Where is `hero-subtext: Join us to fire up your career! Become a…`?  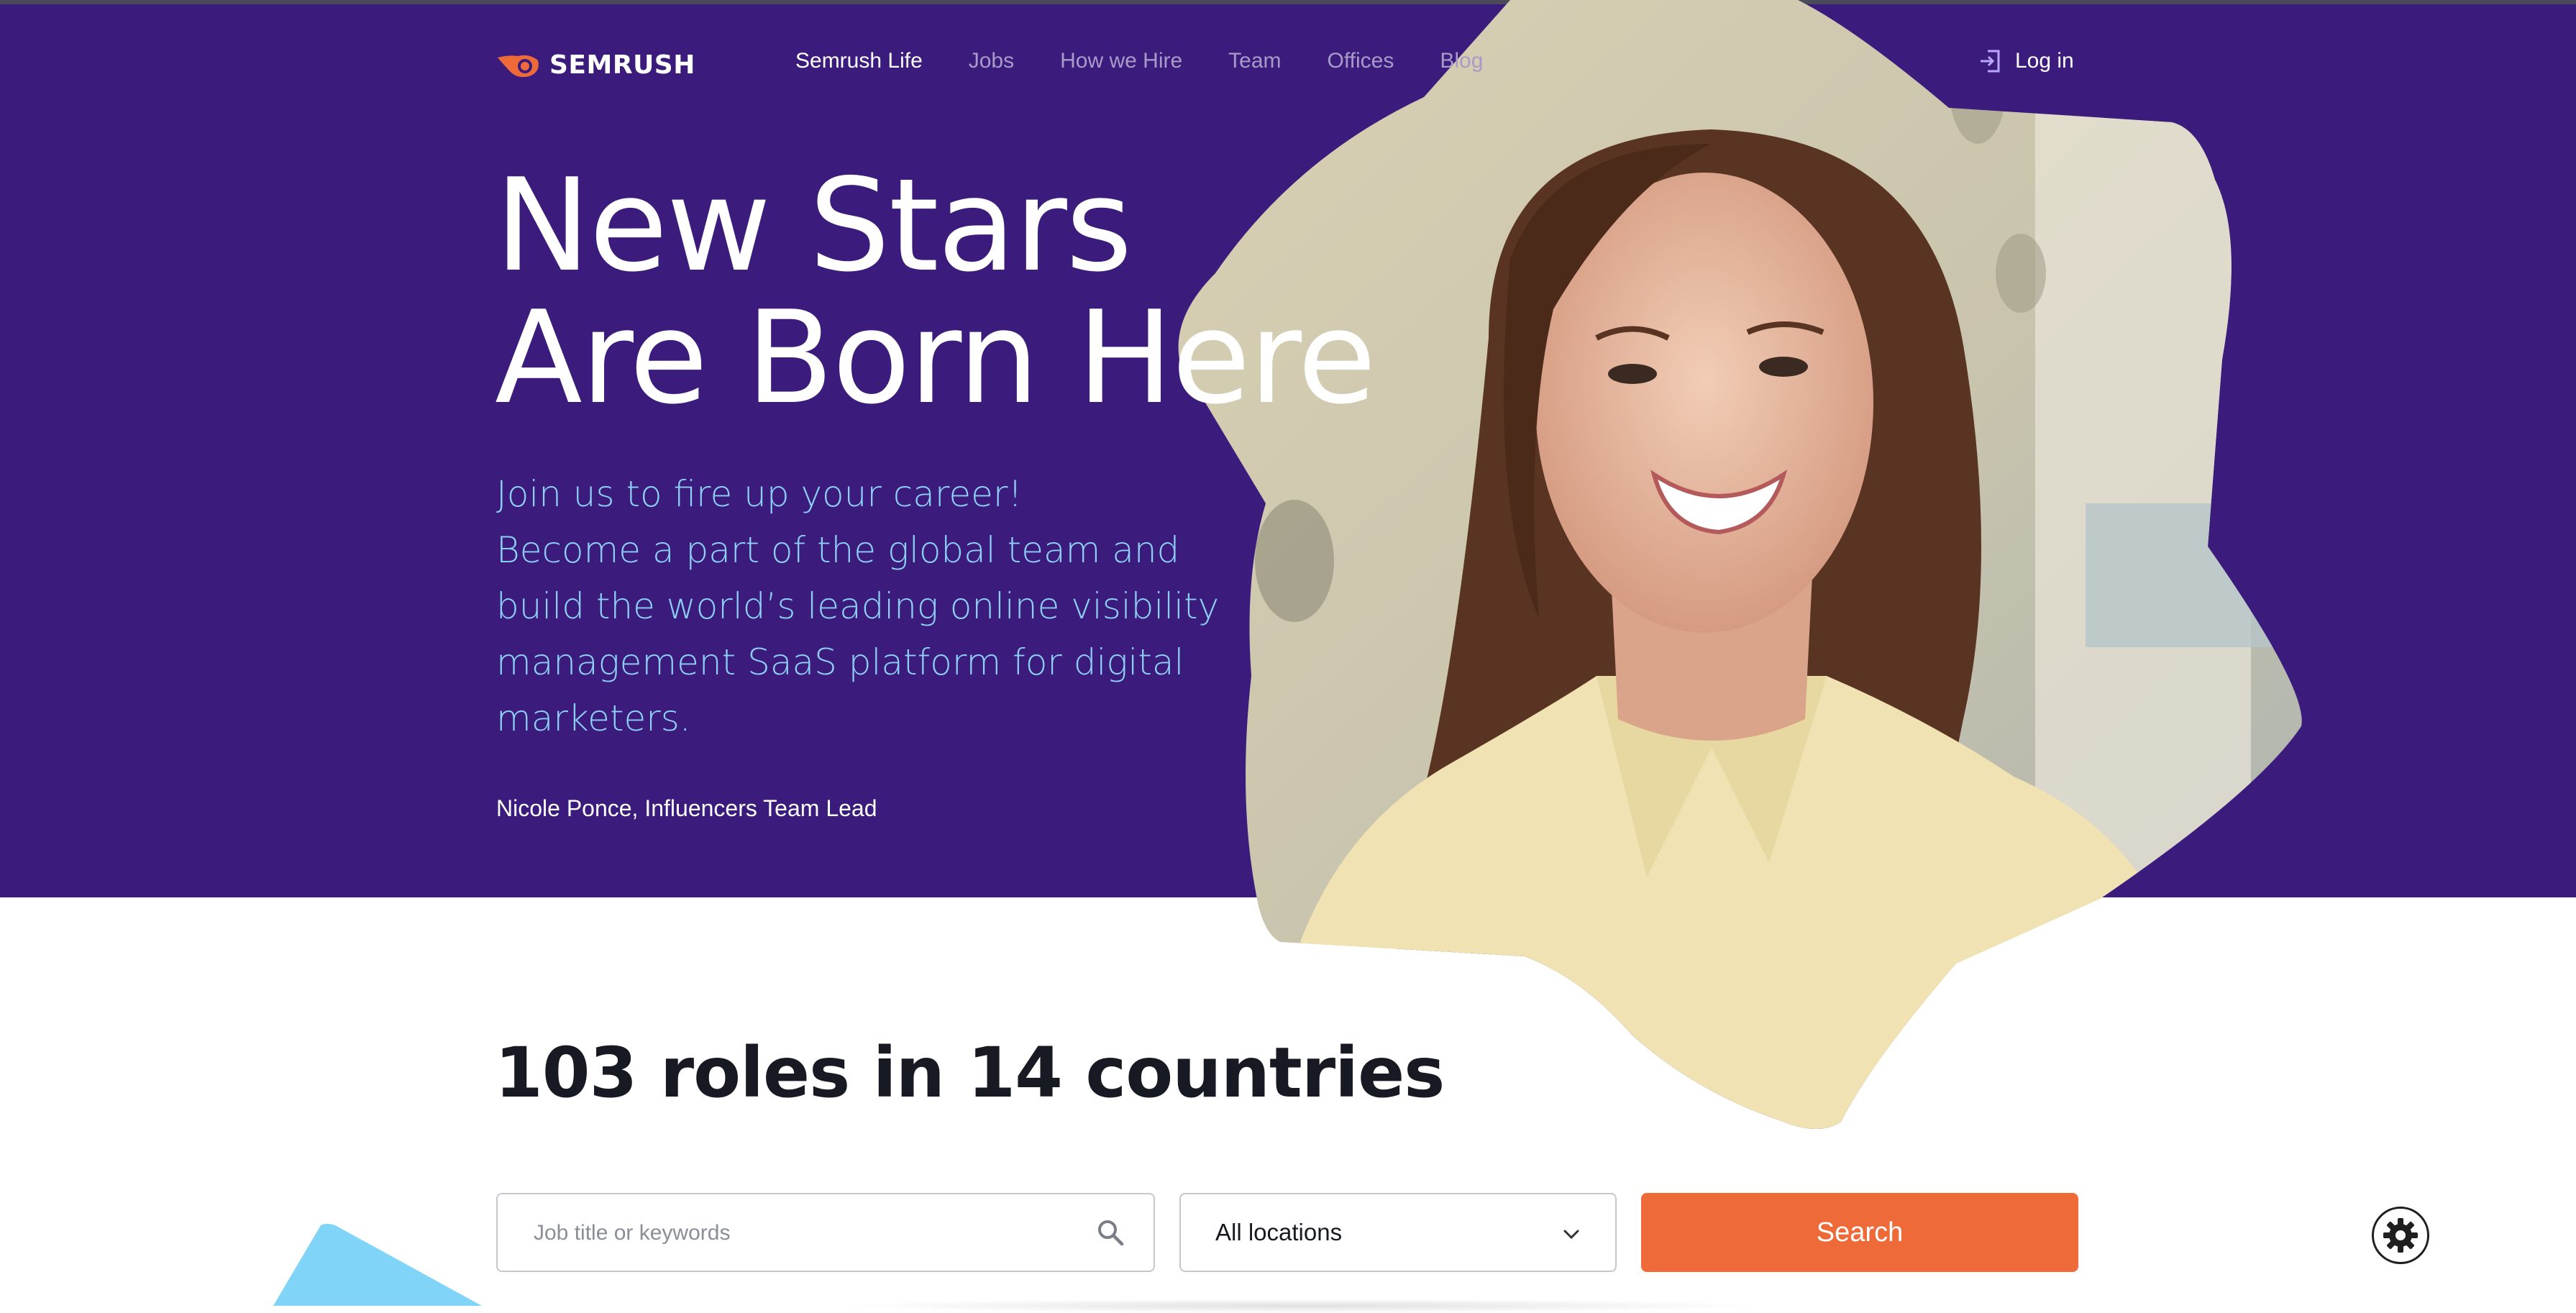
hero-subtext: Join us to fire up your career! Become a… is located at coordinates (863, 606).